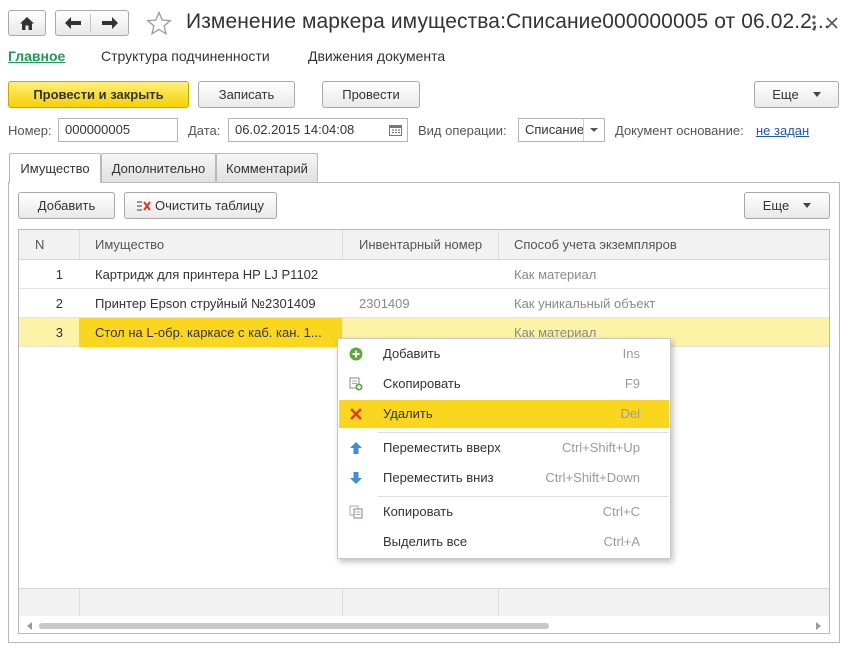 This screenshot has height=652, width=848. What do you see at coordinates (621, 541) in the screenshot?
I see `menu-item-shortcut: Ctrl+A` at bounding box center [621, 541].